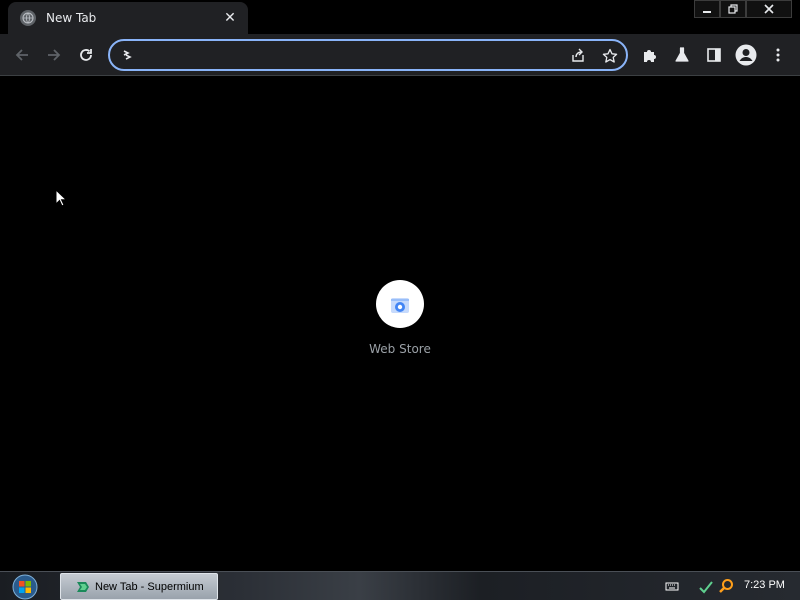 Image resolution: width=800 pixels, height=600 pixels. What do you see at coordinates (706, 586) in the screenshot?
I see `network-icon` at bounding box center [706, 586].